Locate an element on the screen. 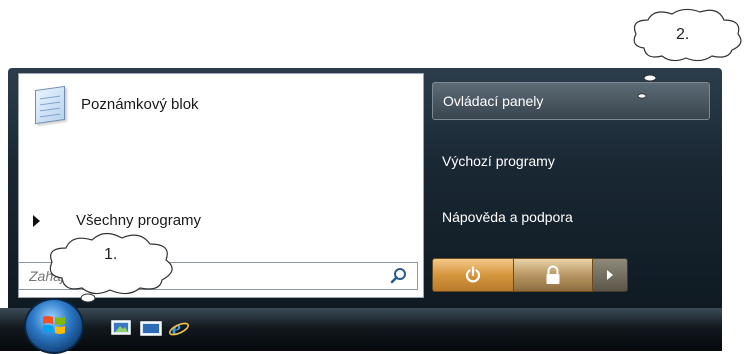 Image resolution: width=748 pixels, height=354 pixels. show-desktop-icon is located at coordinates (121, 328).